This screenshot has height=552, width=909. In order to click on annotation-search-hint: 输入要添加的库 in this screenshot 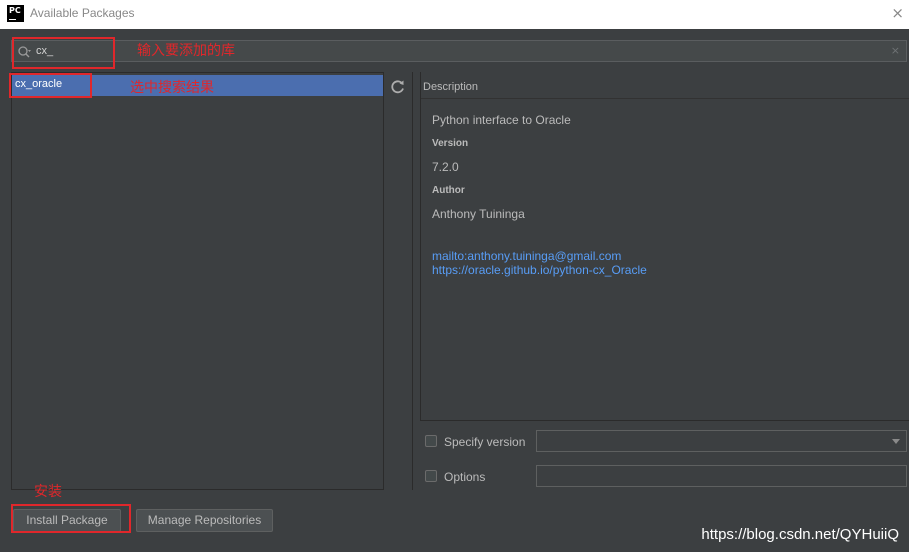, I will do `click(186, 51)`.